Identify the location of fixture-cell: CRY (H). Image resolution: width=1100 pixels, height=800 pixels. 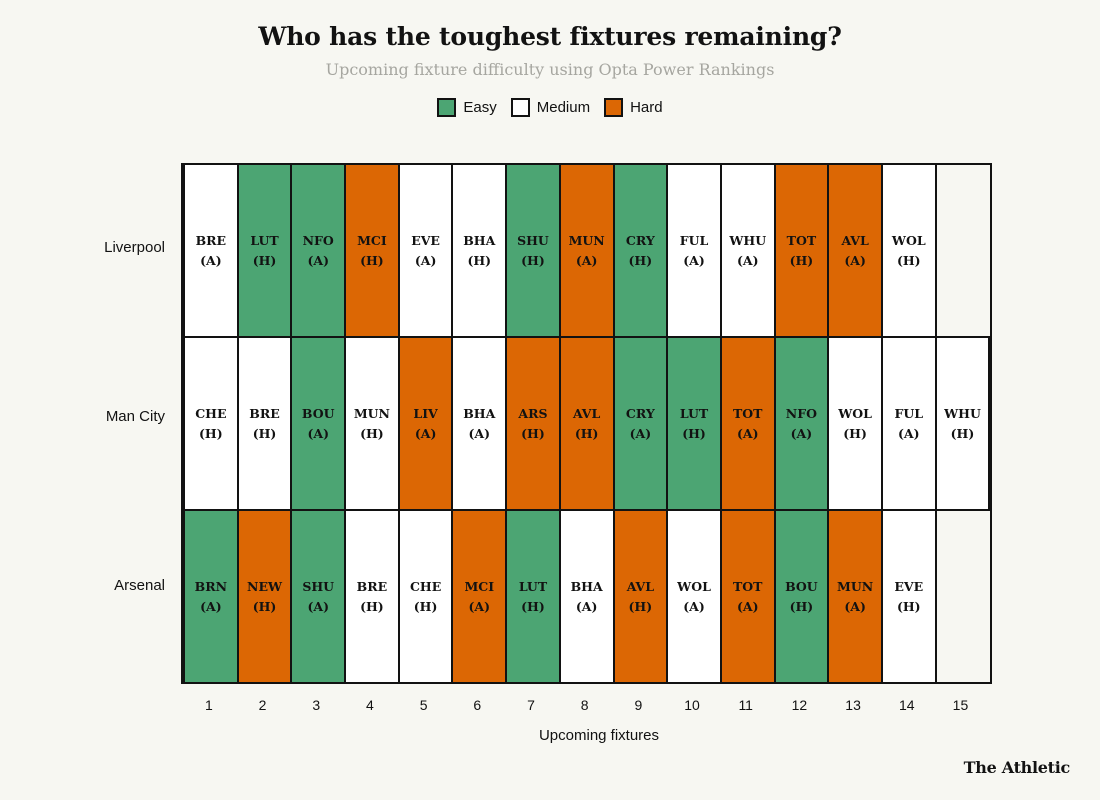
(640, 250).